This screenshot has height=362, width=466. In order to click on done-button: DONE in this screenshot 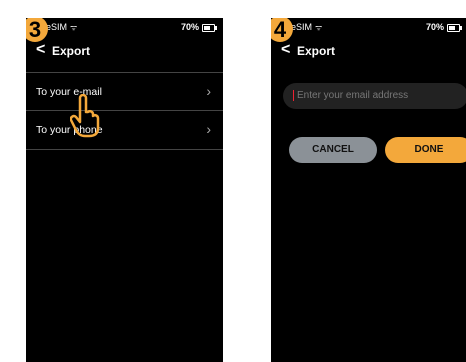, I will do `click(425, 150)`.